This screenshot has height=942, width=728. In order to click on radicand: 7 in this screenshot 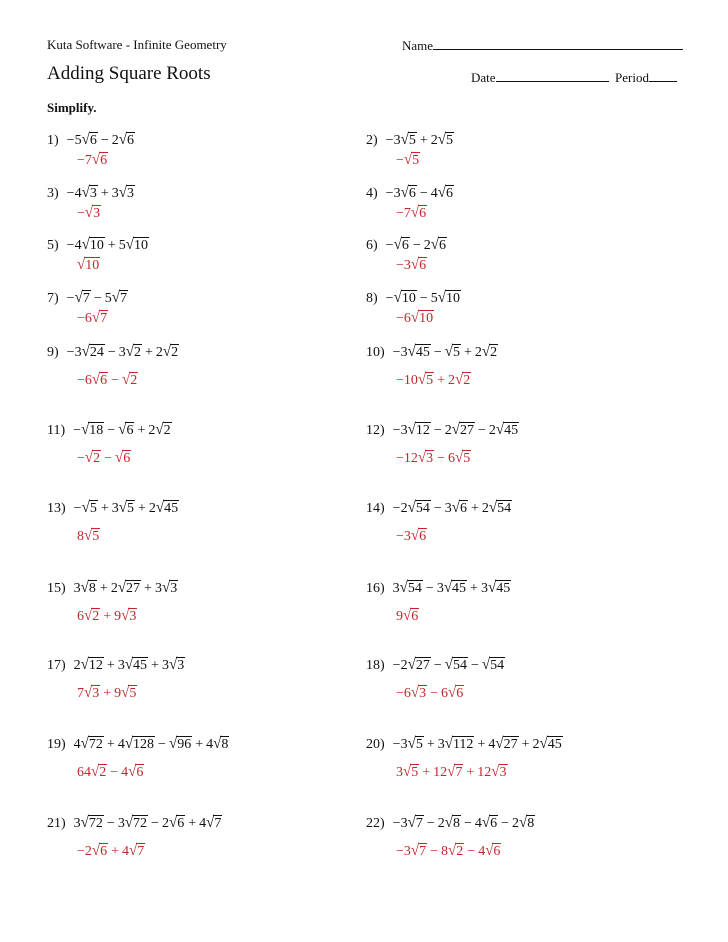, I will do `click(86, 298)`.